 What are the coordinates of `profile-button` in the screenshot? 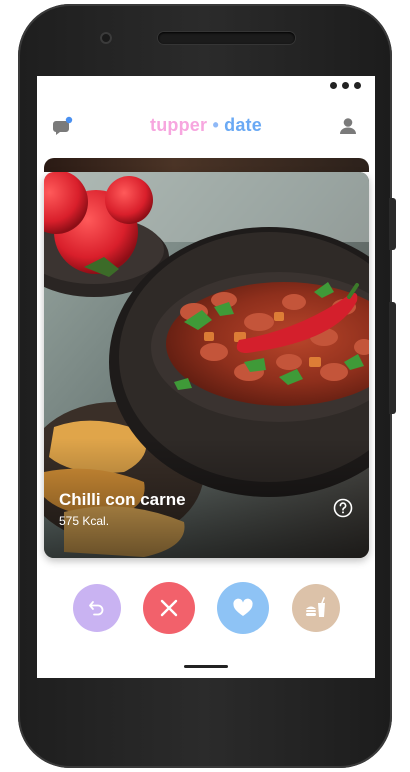 It's located at (348, 126).